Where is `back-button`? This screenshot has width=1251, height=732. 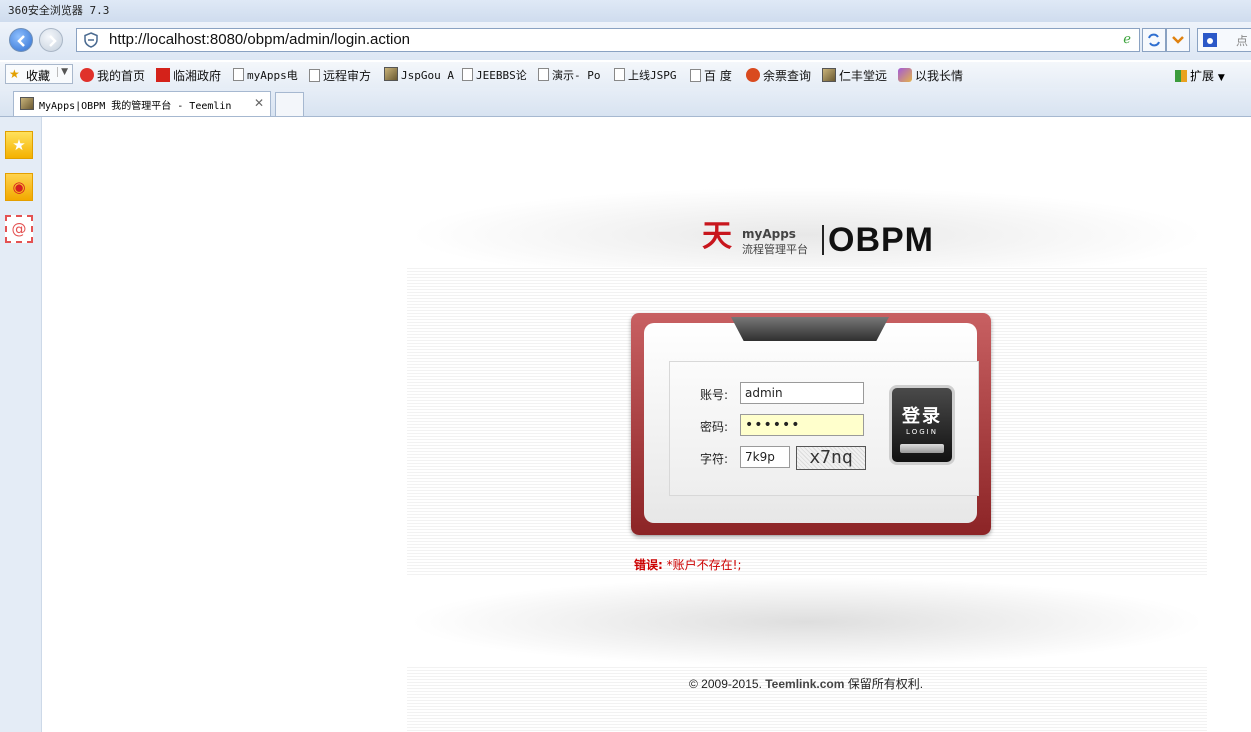
back-button is located at coordinates (21, 40).